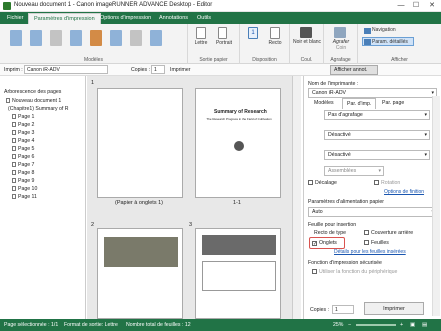  I want to click on color-mode-button: Noir et blanc, so click(307, 42).